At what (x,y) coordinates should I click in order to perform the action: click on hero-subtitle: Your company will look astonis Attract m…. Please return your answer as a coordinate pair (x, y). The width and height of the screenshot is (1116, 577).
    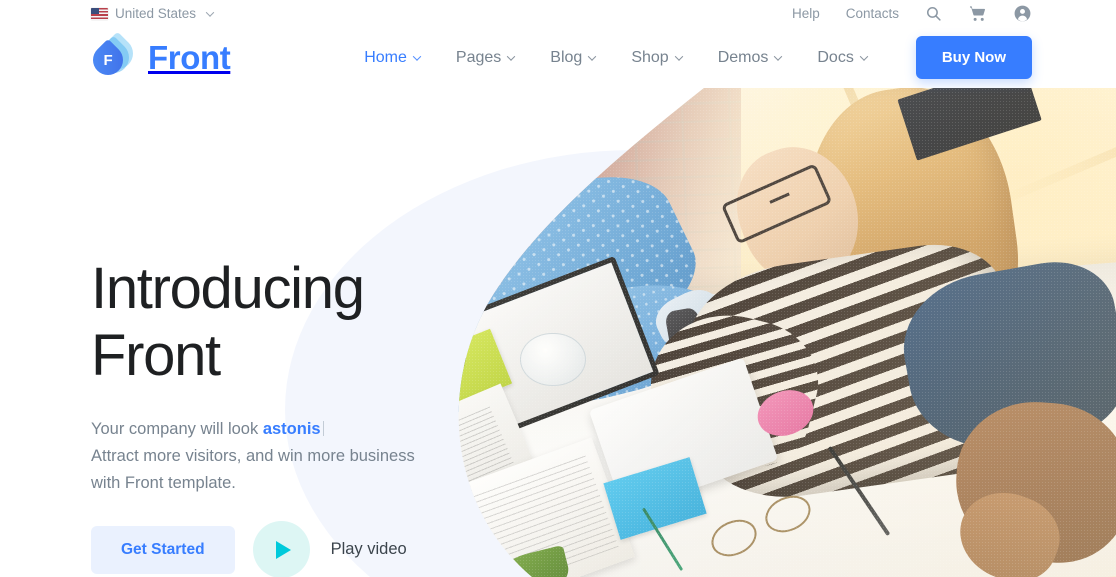
    Looking at the image, I should click on (326, 457).